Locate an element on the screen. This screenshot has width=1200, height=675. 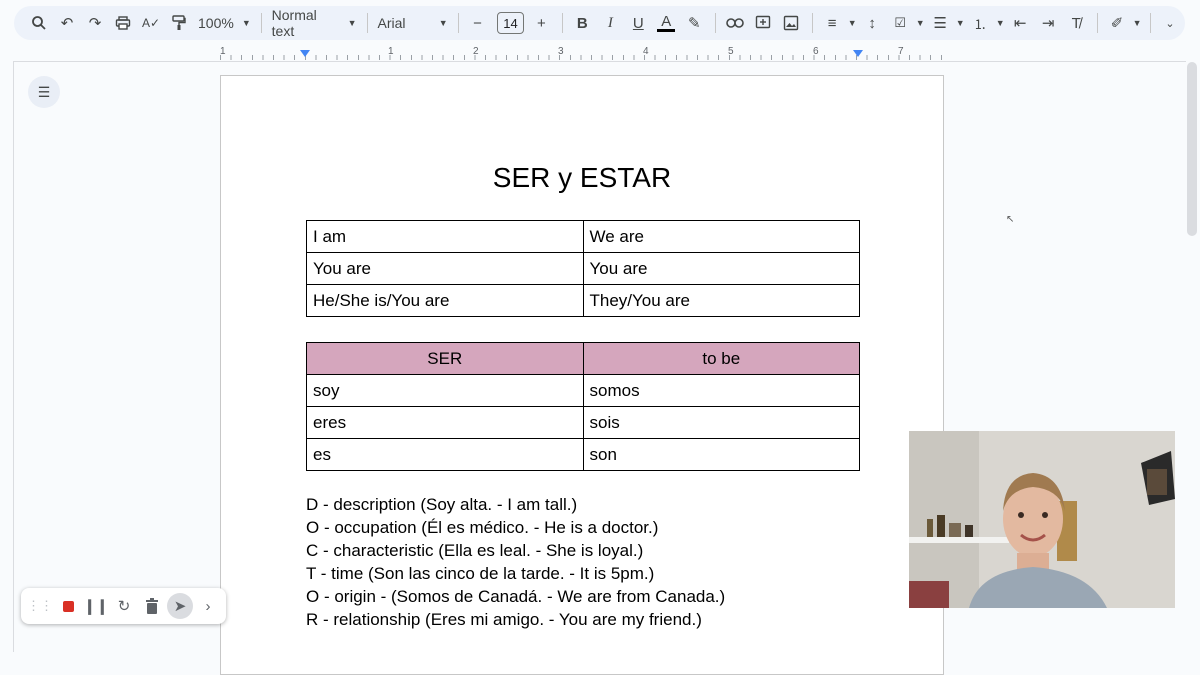
table-row: soy somos is located at coordinates (583, 390).